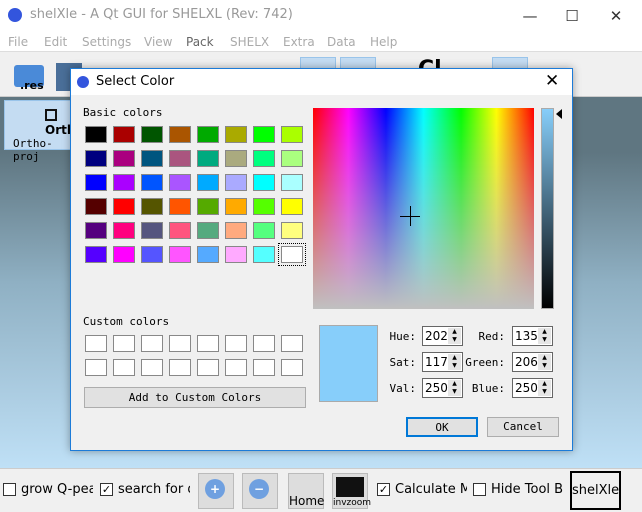 The width and height of the screenshot is (642, 512). I want to click on calculate-checkbox: ✓, so click(383, 489).